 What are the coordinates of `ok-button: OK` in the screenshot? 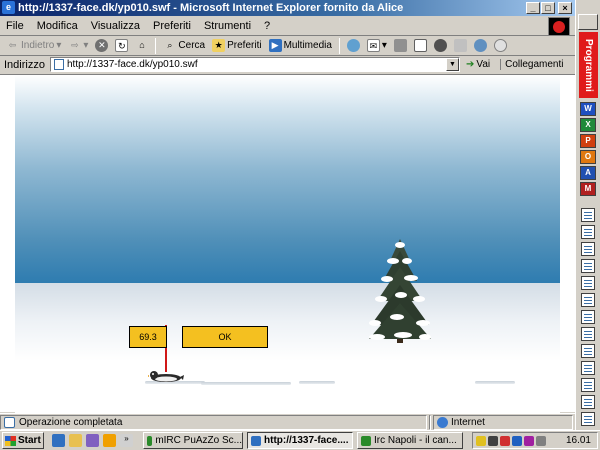 It's located at (225, 337).